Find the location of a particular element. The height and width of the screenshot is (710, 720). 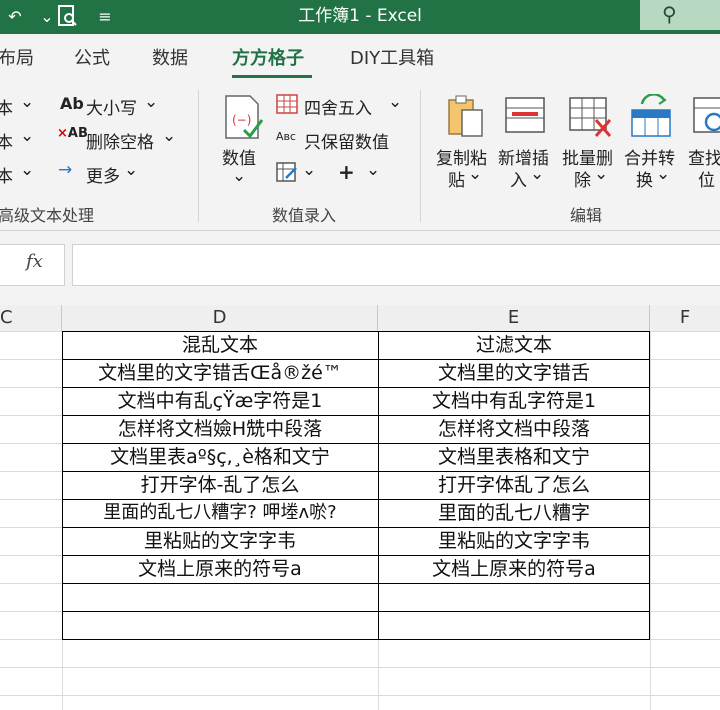

merge-convert-button-line2: 换 is located at coordinates (644, 178).